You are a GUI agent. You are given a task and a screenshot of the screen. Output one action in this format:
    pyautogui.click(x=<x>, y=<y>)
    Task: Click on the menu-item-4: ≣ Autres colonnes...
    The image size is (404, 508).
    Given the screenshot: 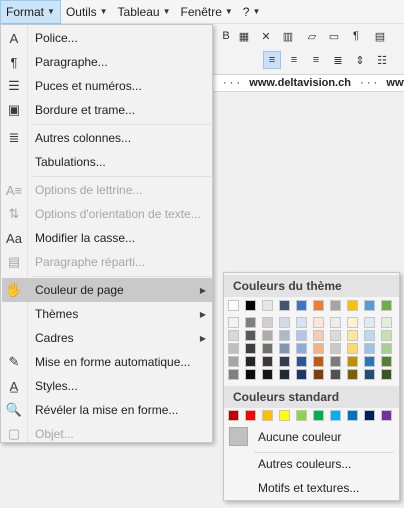 What is the action you would take?
    pyautogui.click(x=107, y=138)
    